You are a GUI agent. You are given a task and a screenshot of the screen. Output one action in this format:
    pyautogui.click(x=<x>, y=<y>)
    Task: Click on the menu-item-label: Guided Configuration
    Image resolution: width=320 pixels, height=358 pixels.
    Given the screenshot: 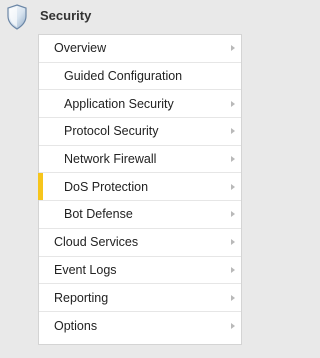 What is the action you would take?
    pyautogui.click(x=123, y=76)
    